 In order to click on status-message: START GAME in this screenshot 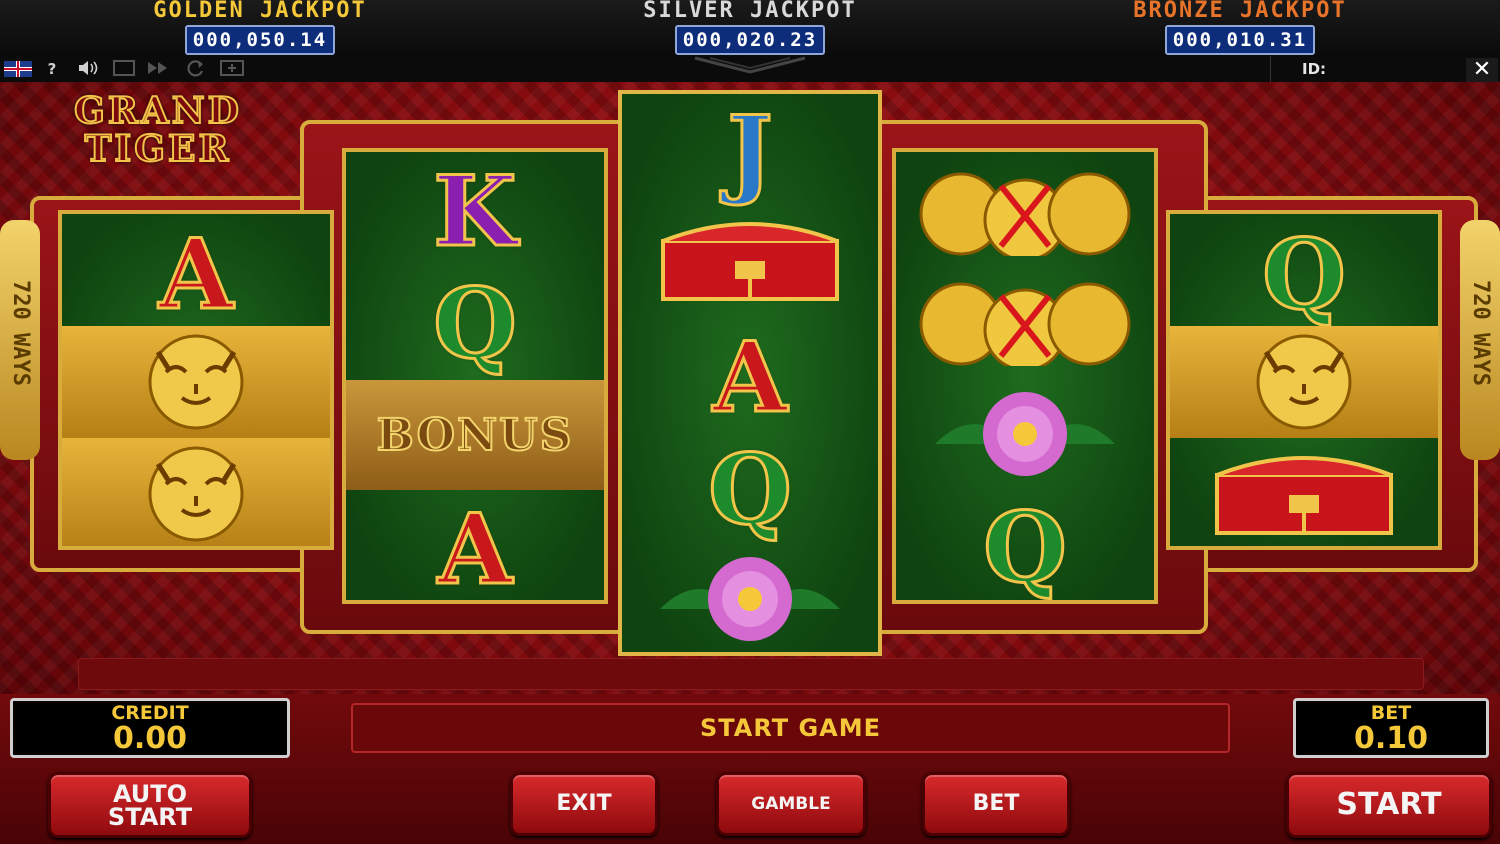, I will do `click(790, 728)`.